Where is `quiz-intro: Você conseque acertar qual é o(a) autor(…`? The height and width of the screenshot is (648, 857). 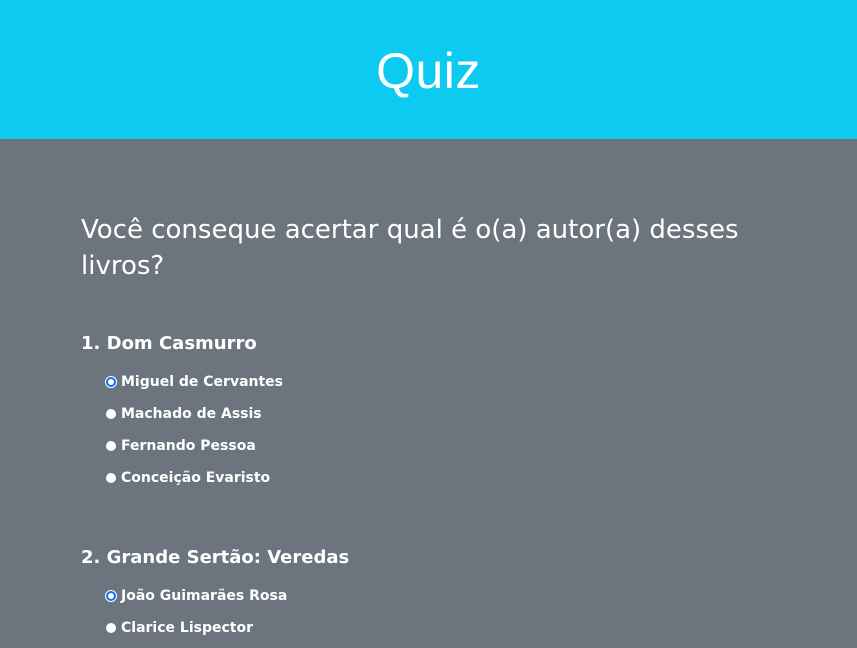 quiz-intro: Você conseque acertar qual é o(a) autor(… is located at coordinates (410, 248).